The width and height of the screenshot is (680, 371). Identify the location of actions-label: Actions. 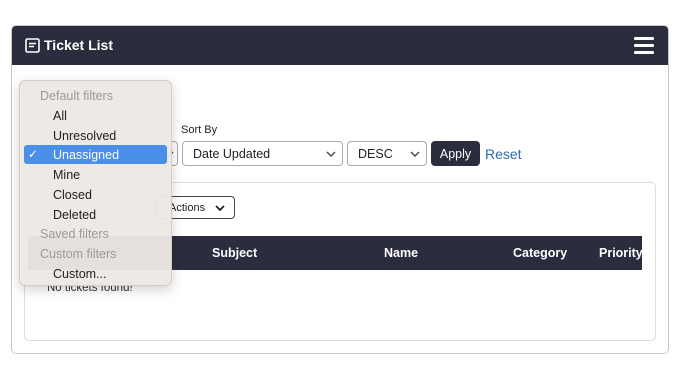
(187, 208).